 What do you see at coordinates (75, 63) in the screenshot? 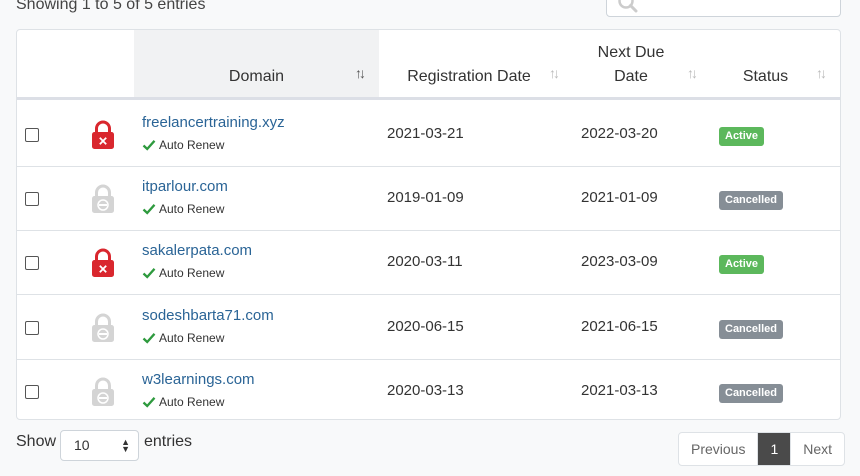
I see `select-column-header` at bounding box center [75, 63].